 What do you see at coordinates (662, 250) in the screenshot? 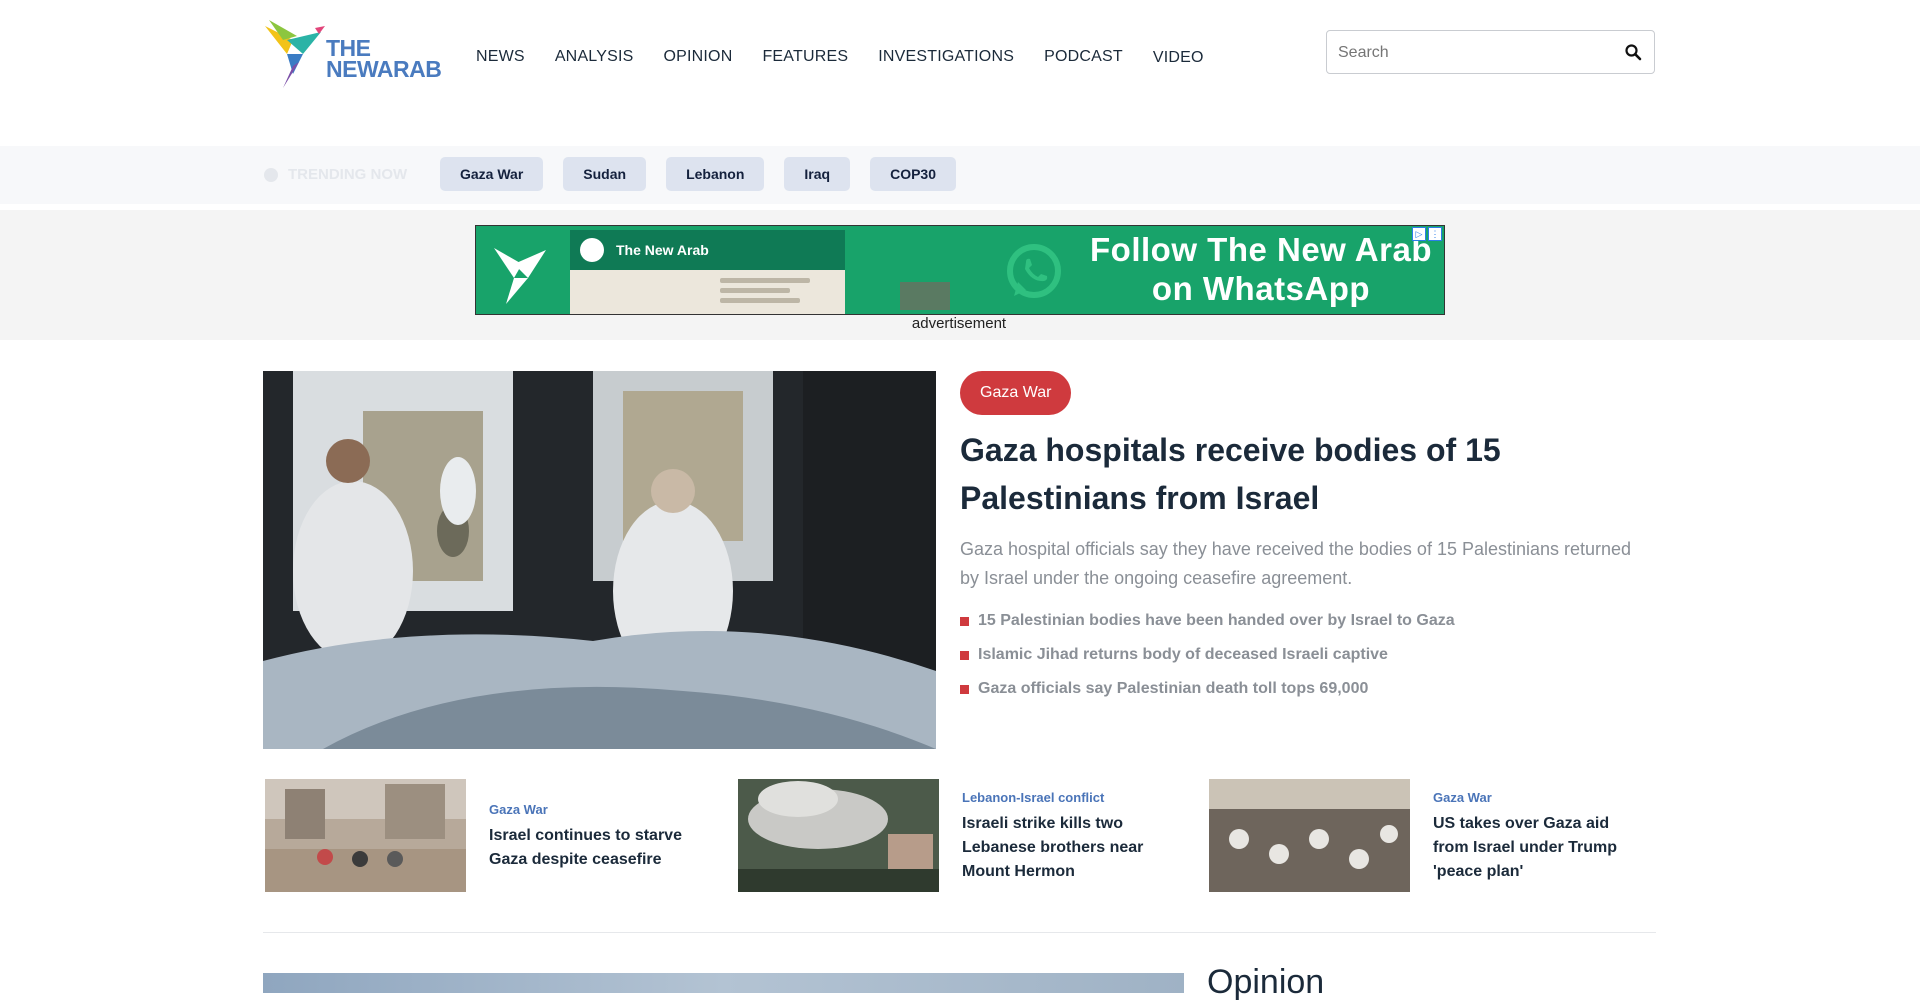
I see `ad-phone-title: The New Arab` at bounding box center [662, 250].